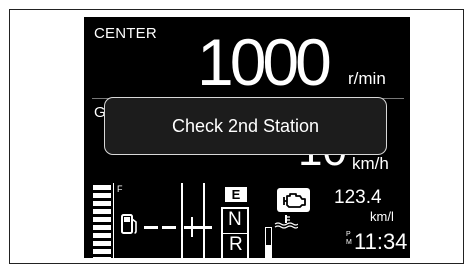 This screenshot has height=274, width=475. What do you see at coordinates (236, 194) in the screenshot?
I see `gear-mode-badge: E` at bounding box center [236, 194].